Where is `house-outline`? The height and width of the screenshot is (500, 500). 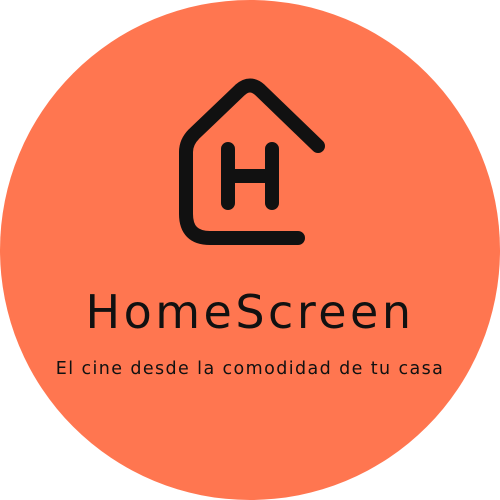 house-outline is located at coordinates (252, 161).